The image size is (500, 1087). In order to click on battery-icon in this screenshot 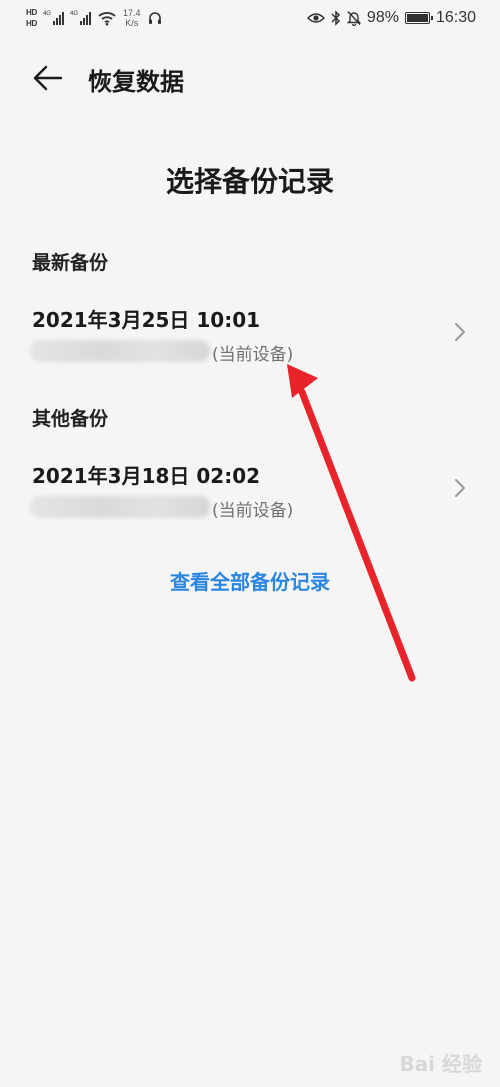, I will do `click(418, 18)`.